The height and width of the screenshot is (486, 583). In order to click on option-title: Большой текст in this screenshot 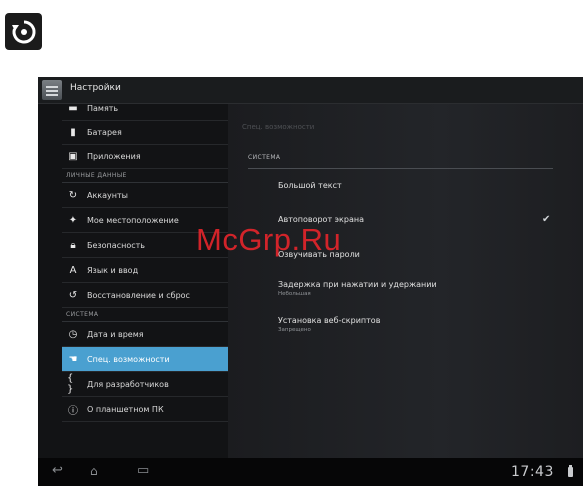, I will do `click(310, 185)`.